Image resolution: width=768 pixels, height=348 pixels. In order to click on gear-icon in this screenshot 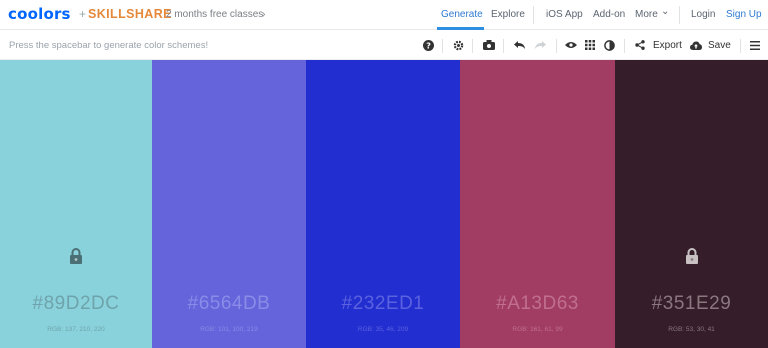, I will do `click(458, 45)`.